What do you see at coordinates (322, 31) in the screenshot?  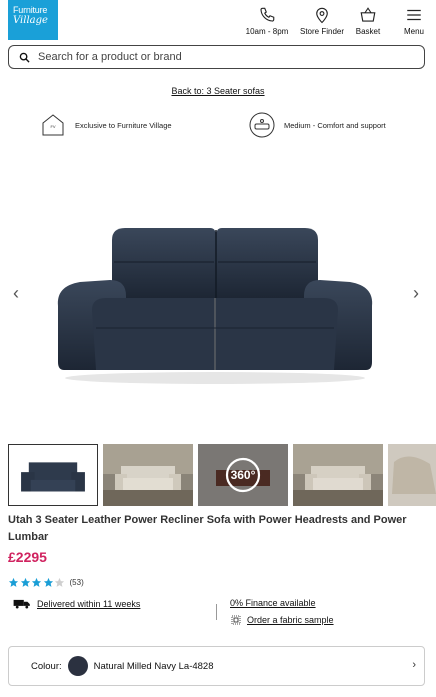 I see `store-finder-label: Store Finder` at bounding box center [322, 31].